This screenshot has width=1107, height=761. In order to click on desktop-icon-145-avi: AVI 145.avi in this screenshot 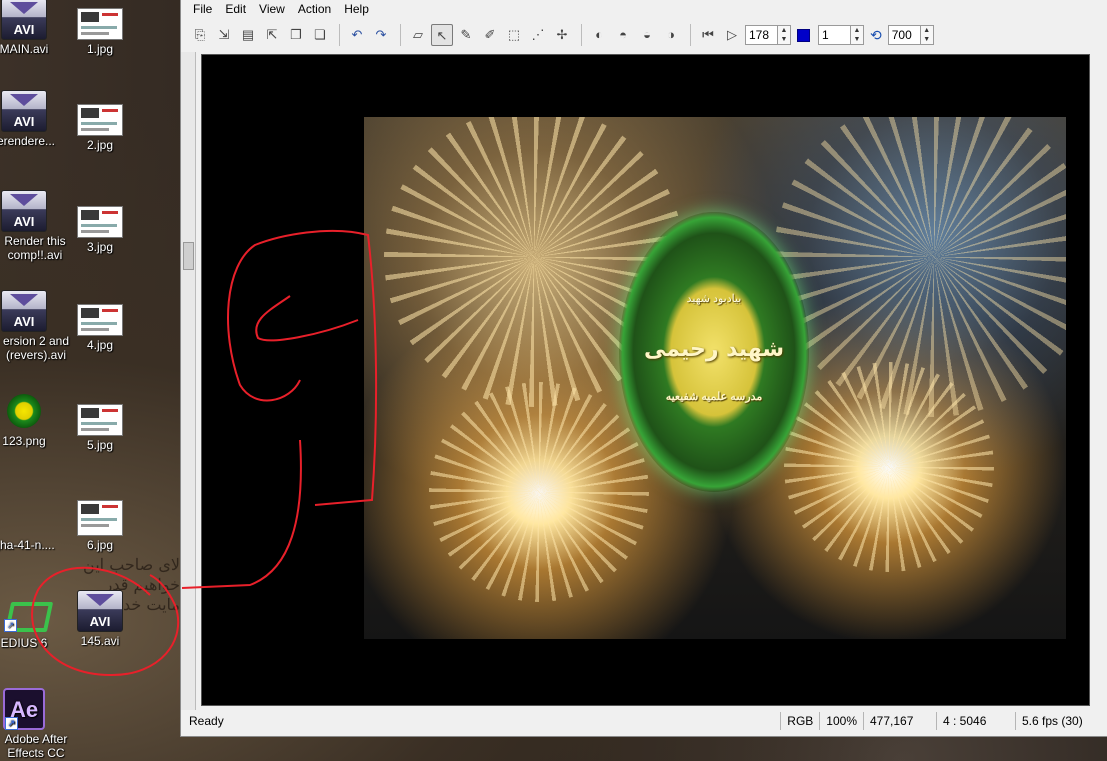, I will do `click(100, 619)`.